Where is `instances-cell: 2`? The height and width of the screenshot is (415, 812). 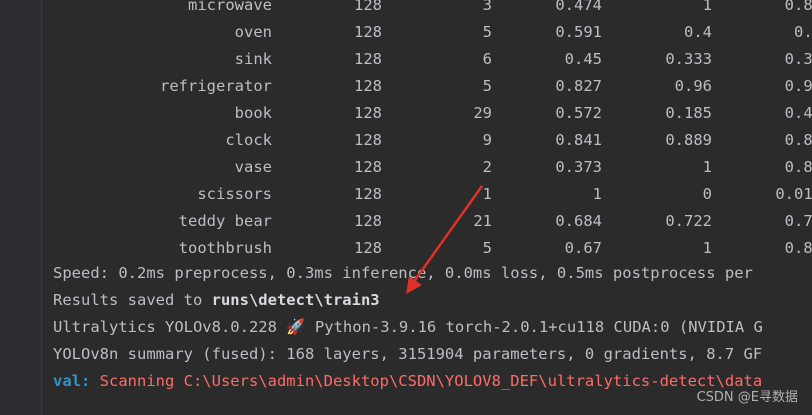
instances-cell: 2 is located at coordinates (487, 167).